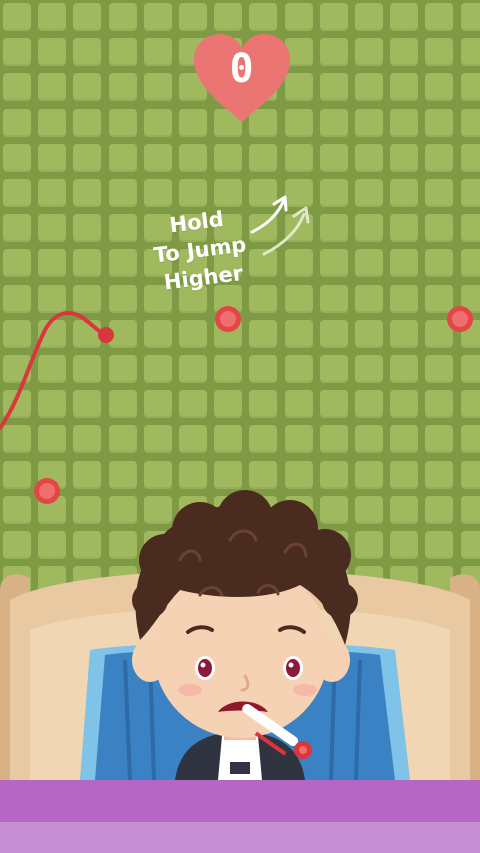 The image size is (480, 853). What do you see at coordinates (240, 837) in the screenshot?
I see `floor-stripe-bottom` at bounding box center [240, 837].